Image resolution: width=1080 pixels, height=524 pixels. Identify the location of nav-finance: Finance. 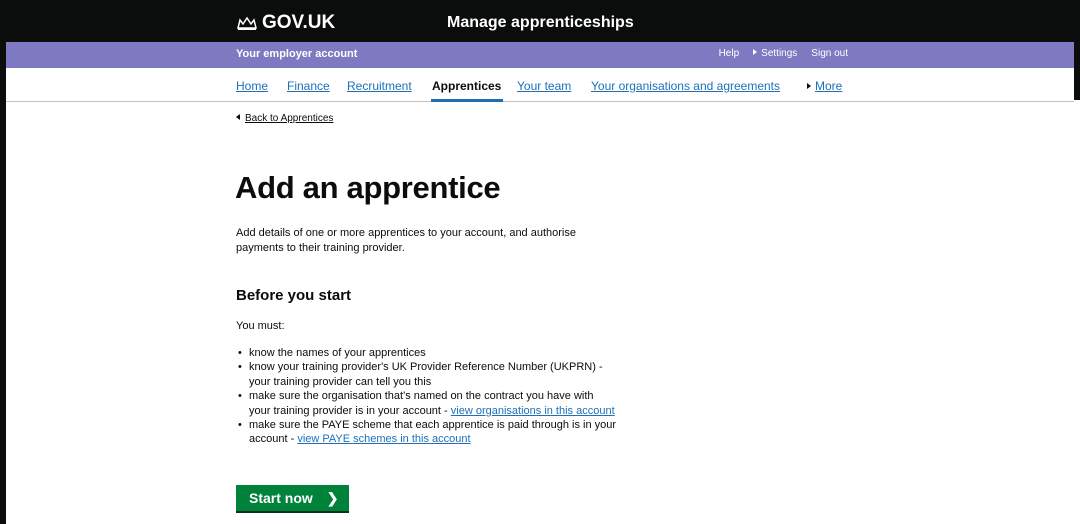
(308, 86).